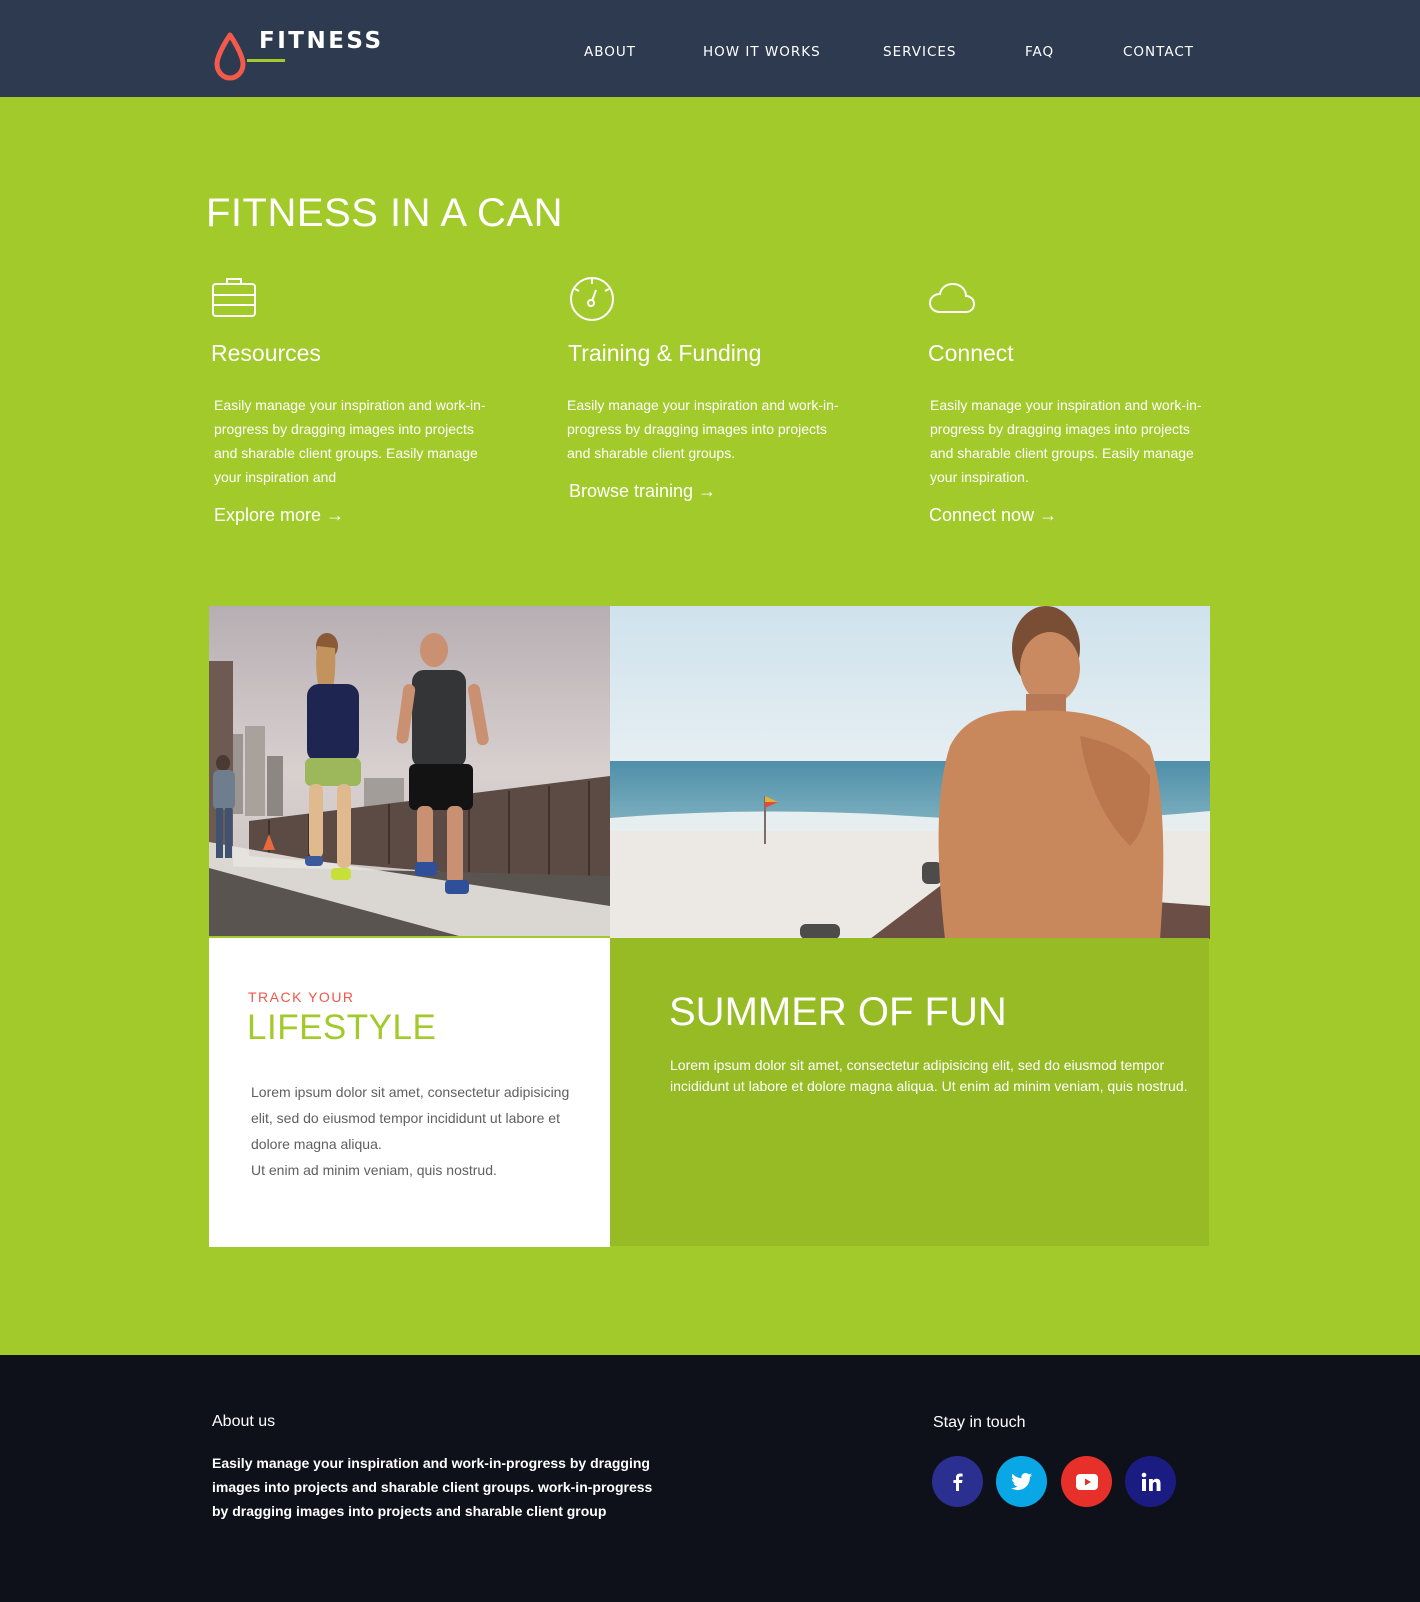 This screenshot has height=1602, width=1420. I want to click on nav-faq: FAQ, so click(1039, 52).